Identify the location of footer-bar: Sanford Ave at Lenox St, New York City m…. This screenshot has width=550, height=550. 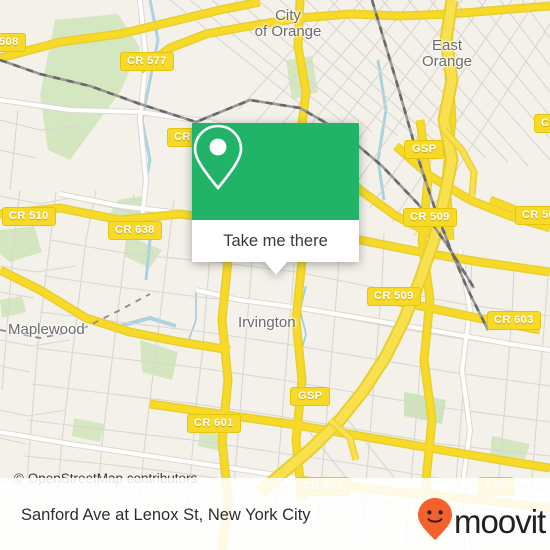
(275, 514).